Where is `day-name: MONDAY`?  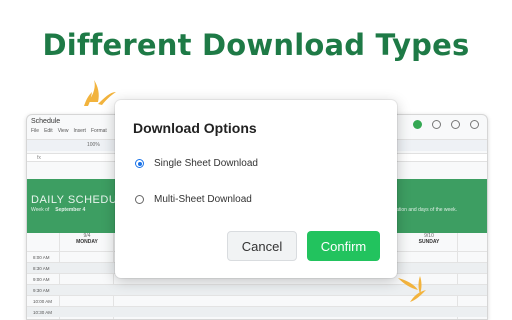 day-name: MONDAY is located at coordinates (87, 242).